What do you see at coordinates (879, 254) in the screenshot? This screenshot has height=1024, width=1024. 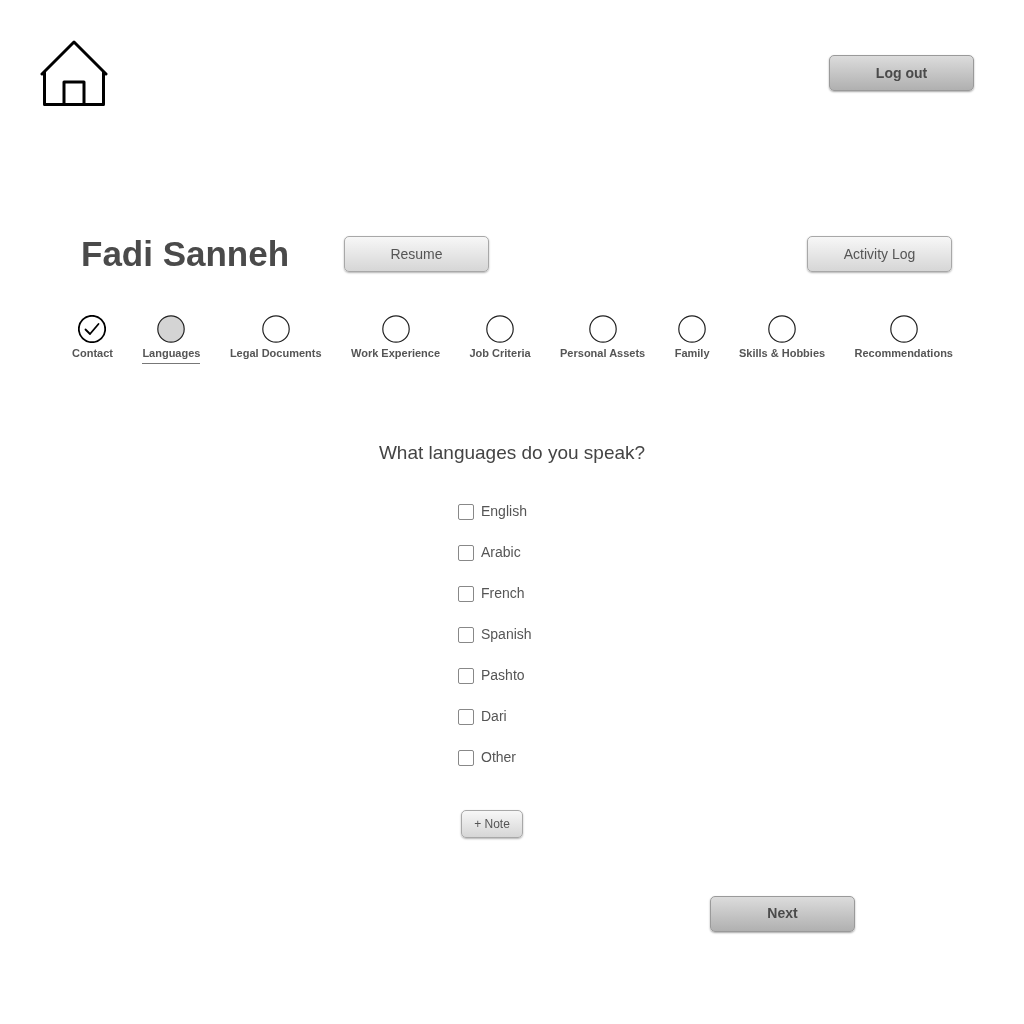 I see `activity-log-button: Activity Log` at bounding box center [879, 254].